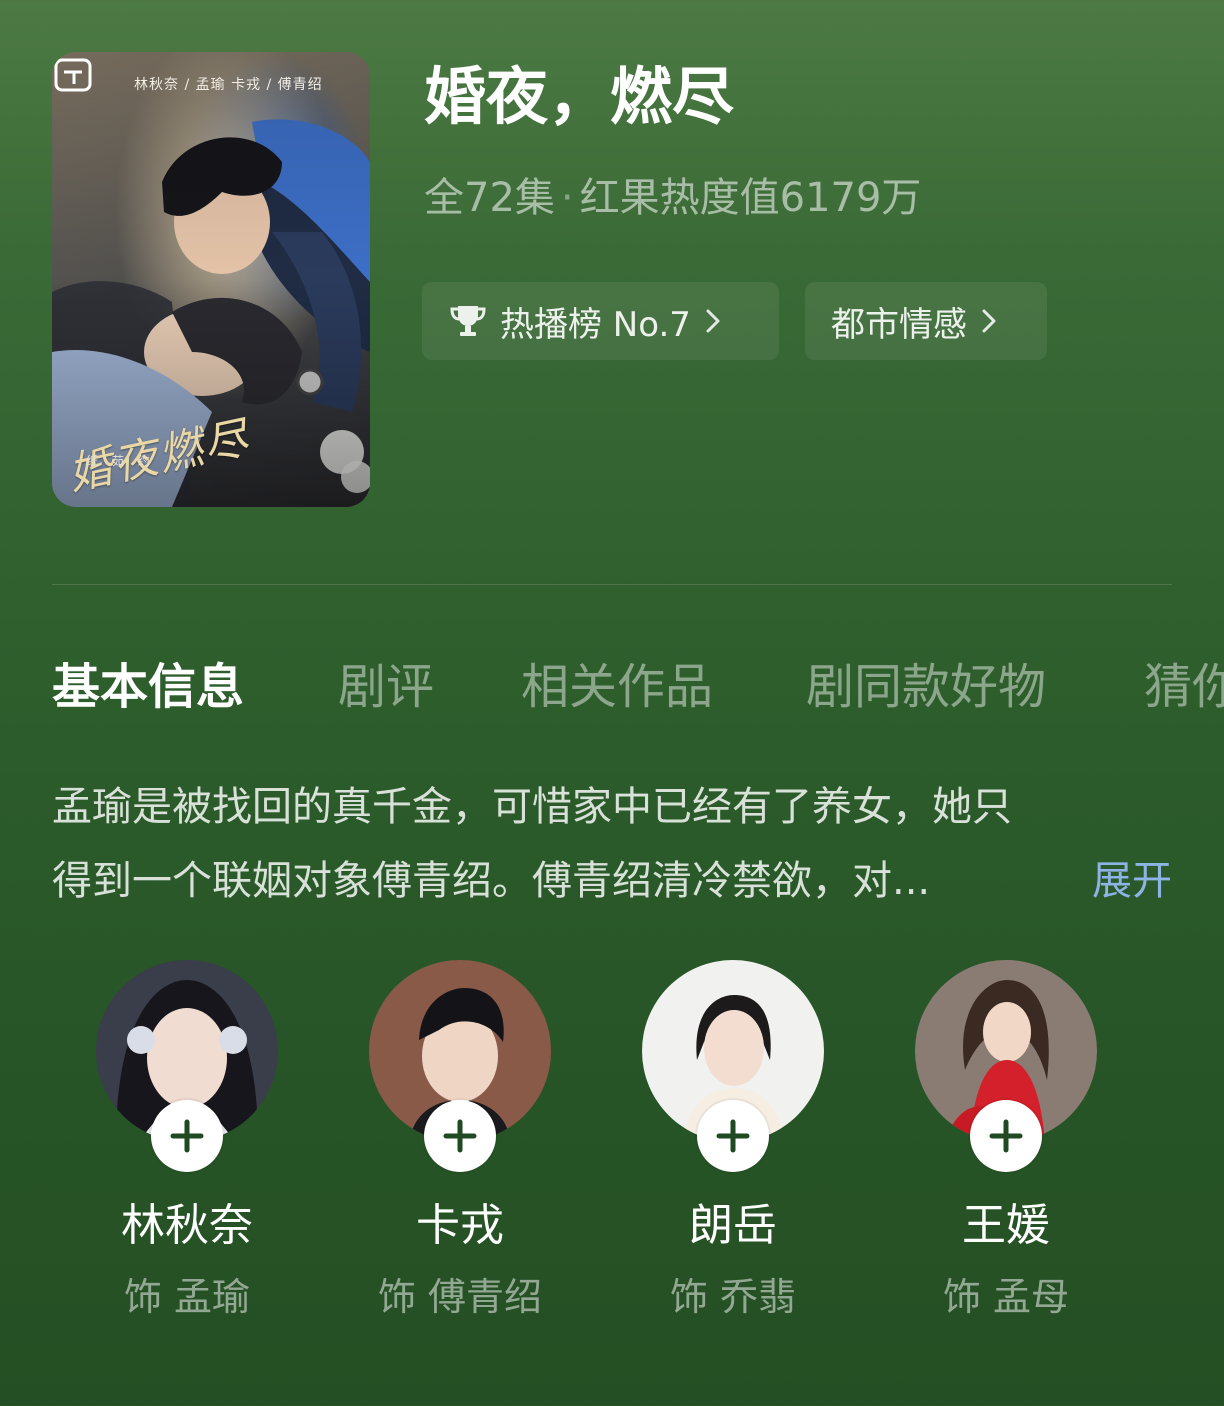 Image resolution: width=1224 pixels, height=1406 pixels. What do you see at coordinates (1006, 1225) in the screenshot?
I see `cast-name: 王媛` at bounding box center [1006, 1225].